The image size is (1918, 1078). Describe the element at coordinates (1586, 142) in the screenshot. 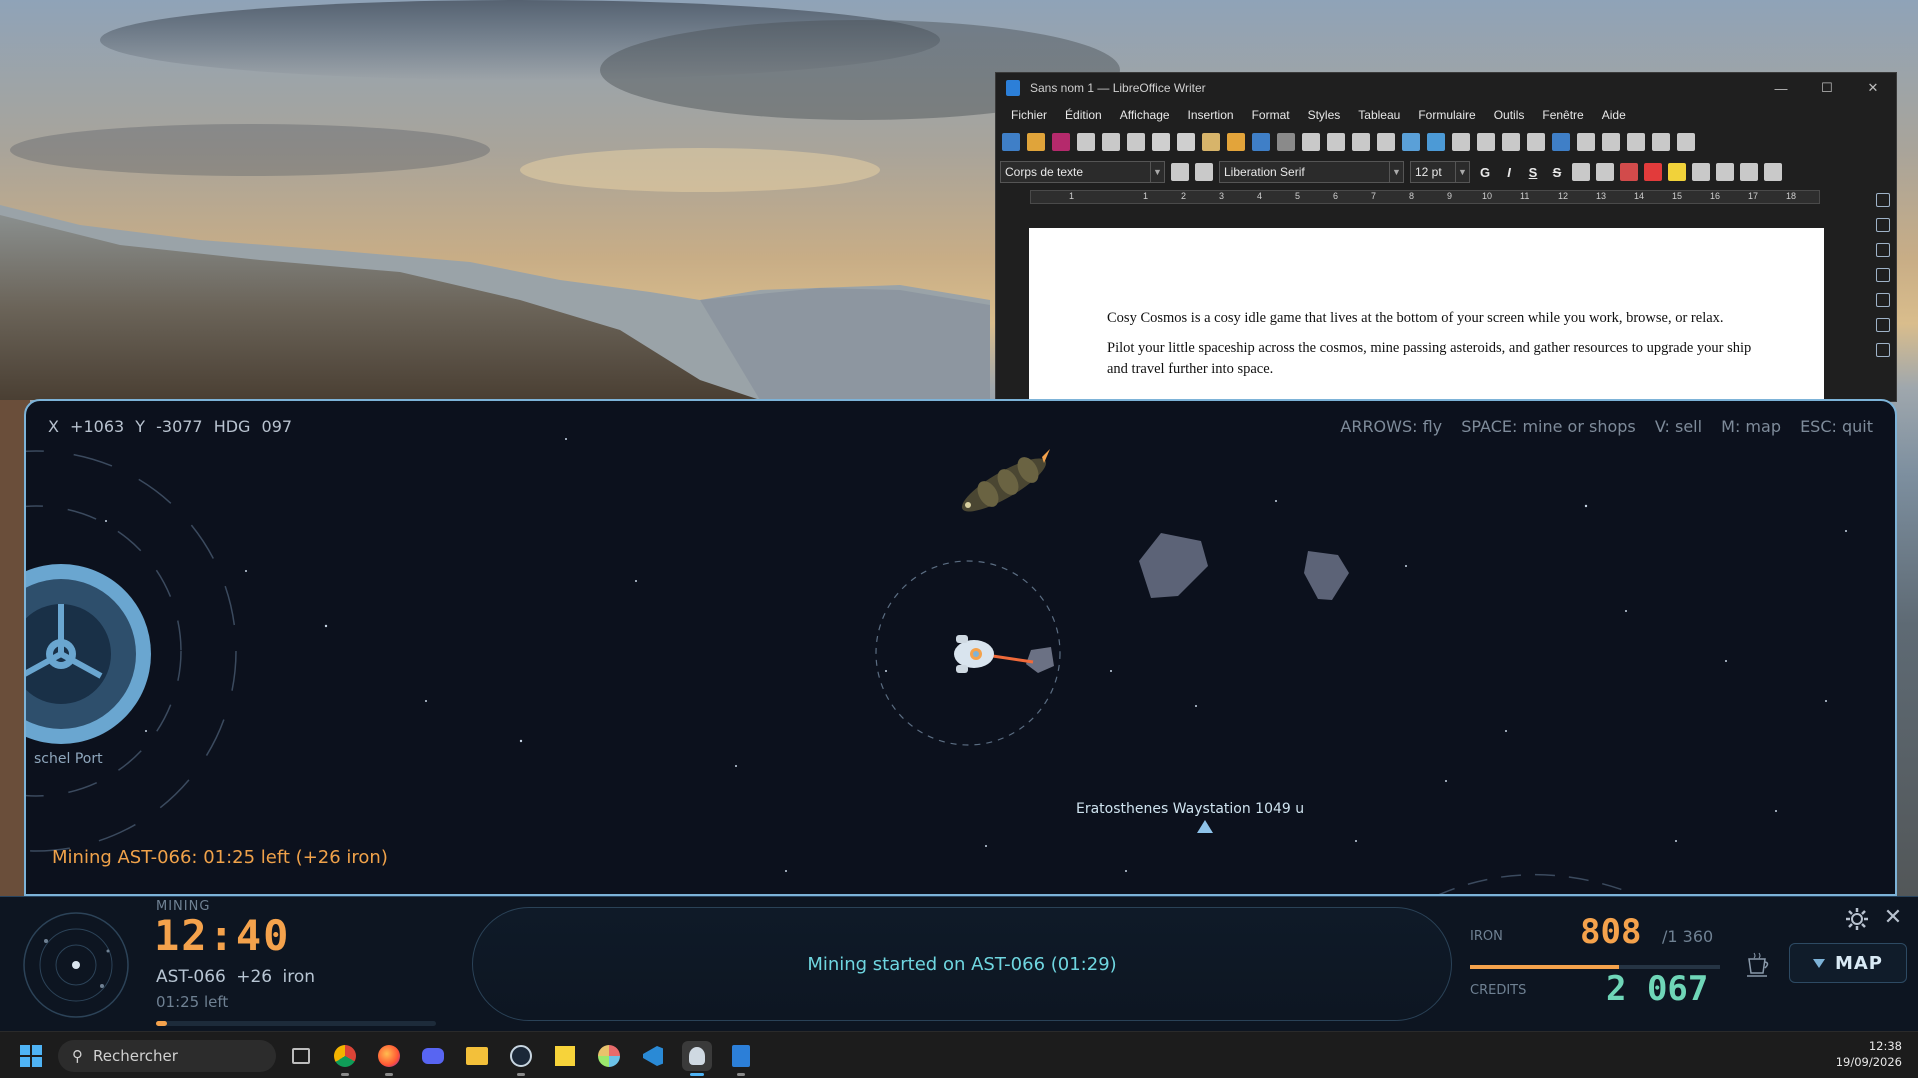

I see `footnote-icon` at that location.